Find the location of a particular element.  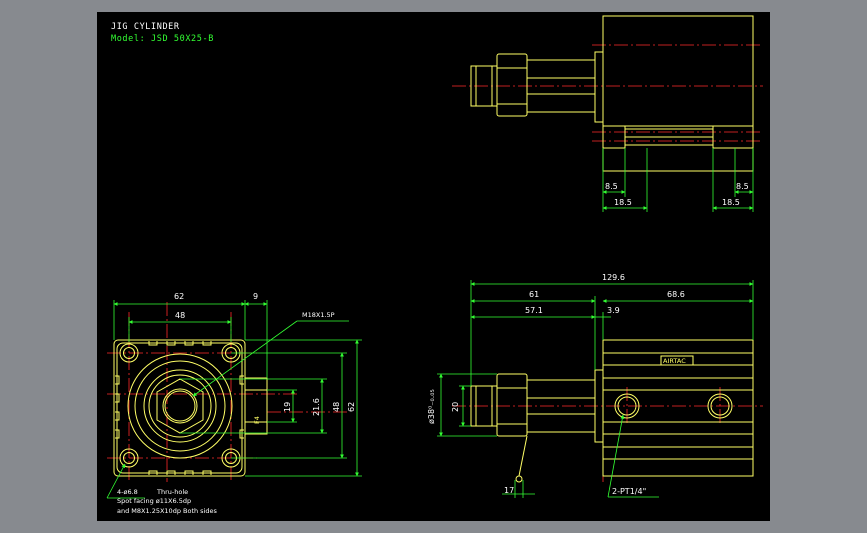

nameplate: AIRTAC is located at coordinates (674, 361).